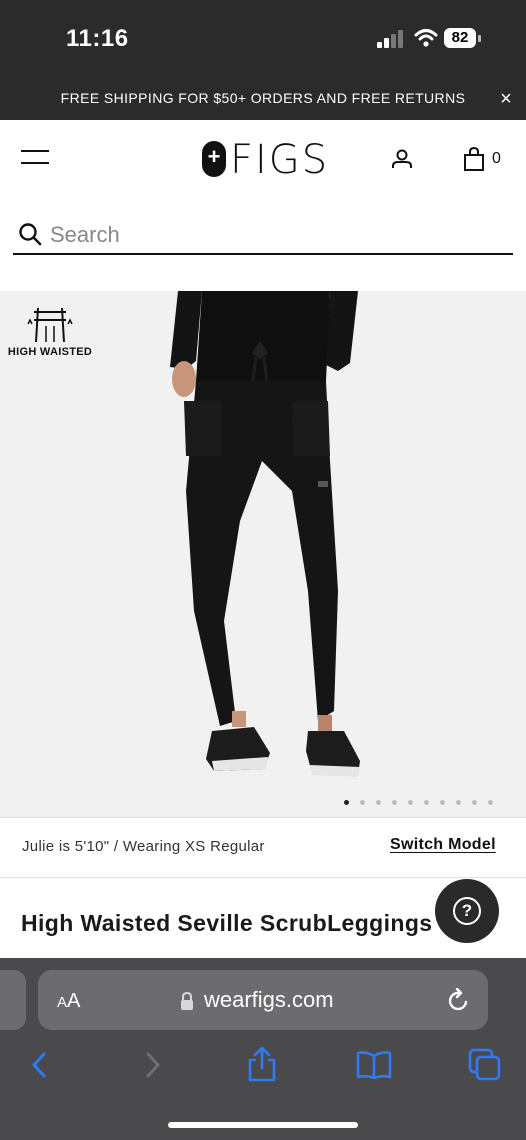 The image size is (526, 1140). I want to click on battery-level: 82, so click(460, 37).